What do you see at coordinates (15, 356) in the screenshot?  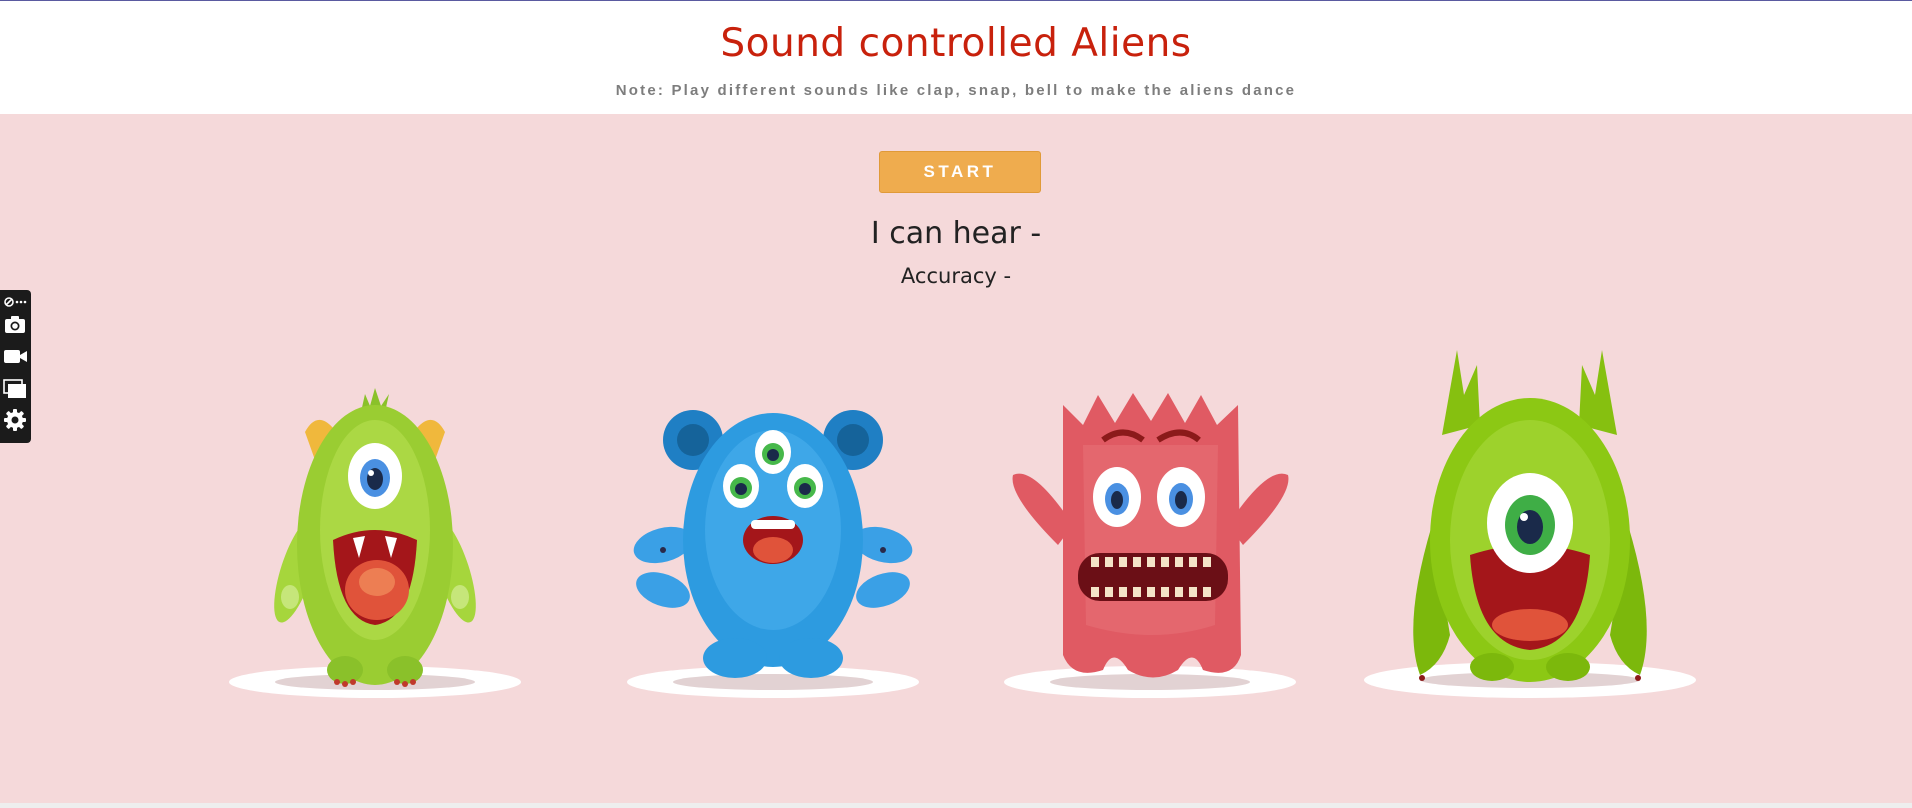 I see `video-icon` at bounding box center [15, 356].